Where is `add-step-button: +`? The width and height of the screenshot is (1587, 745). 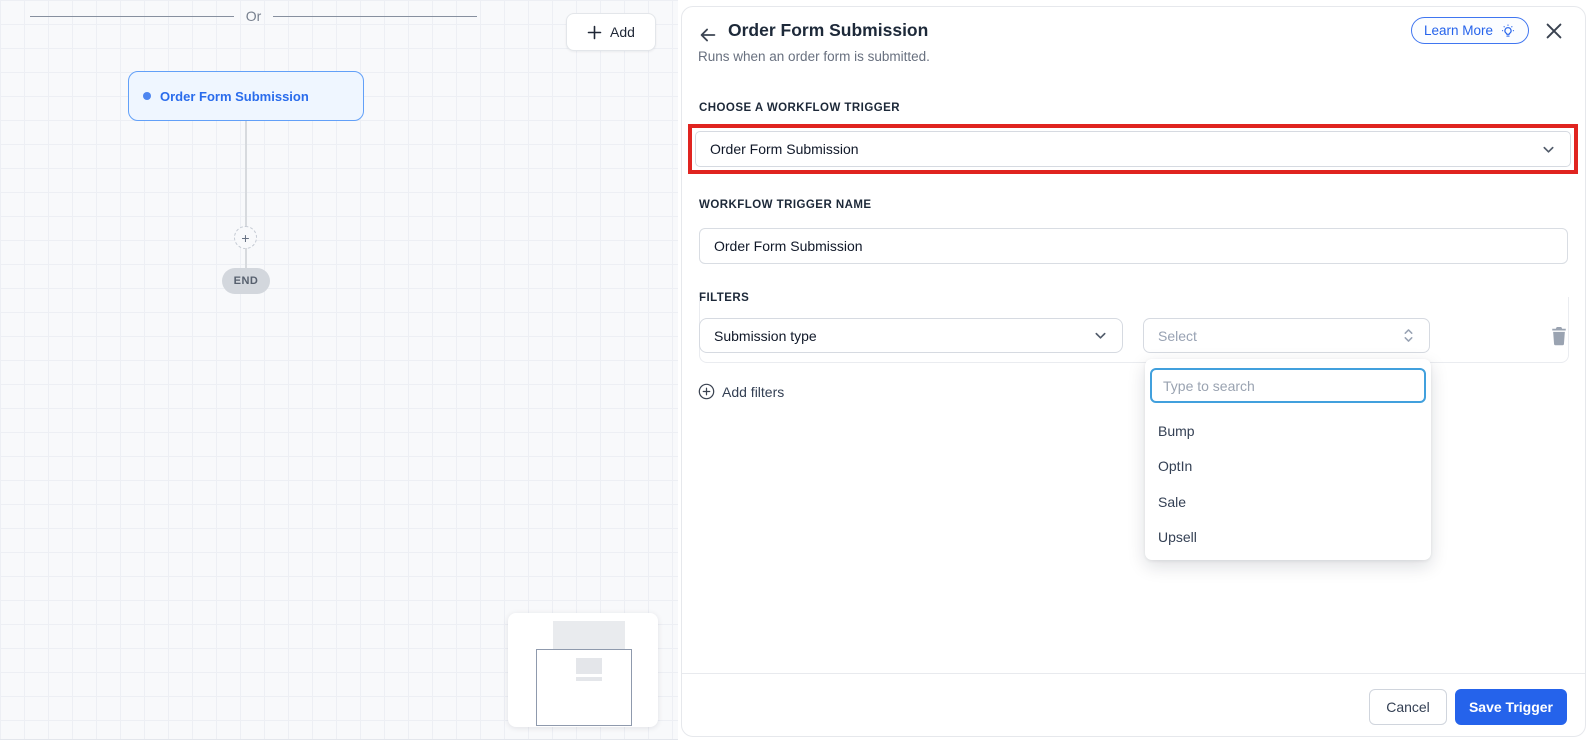
add-step-button: + is located at coordinates (245, 237).